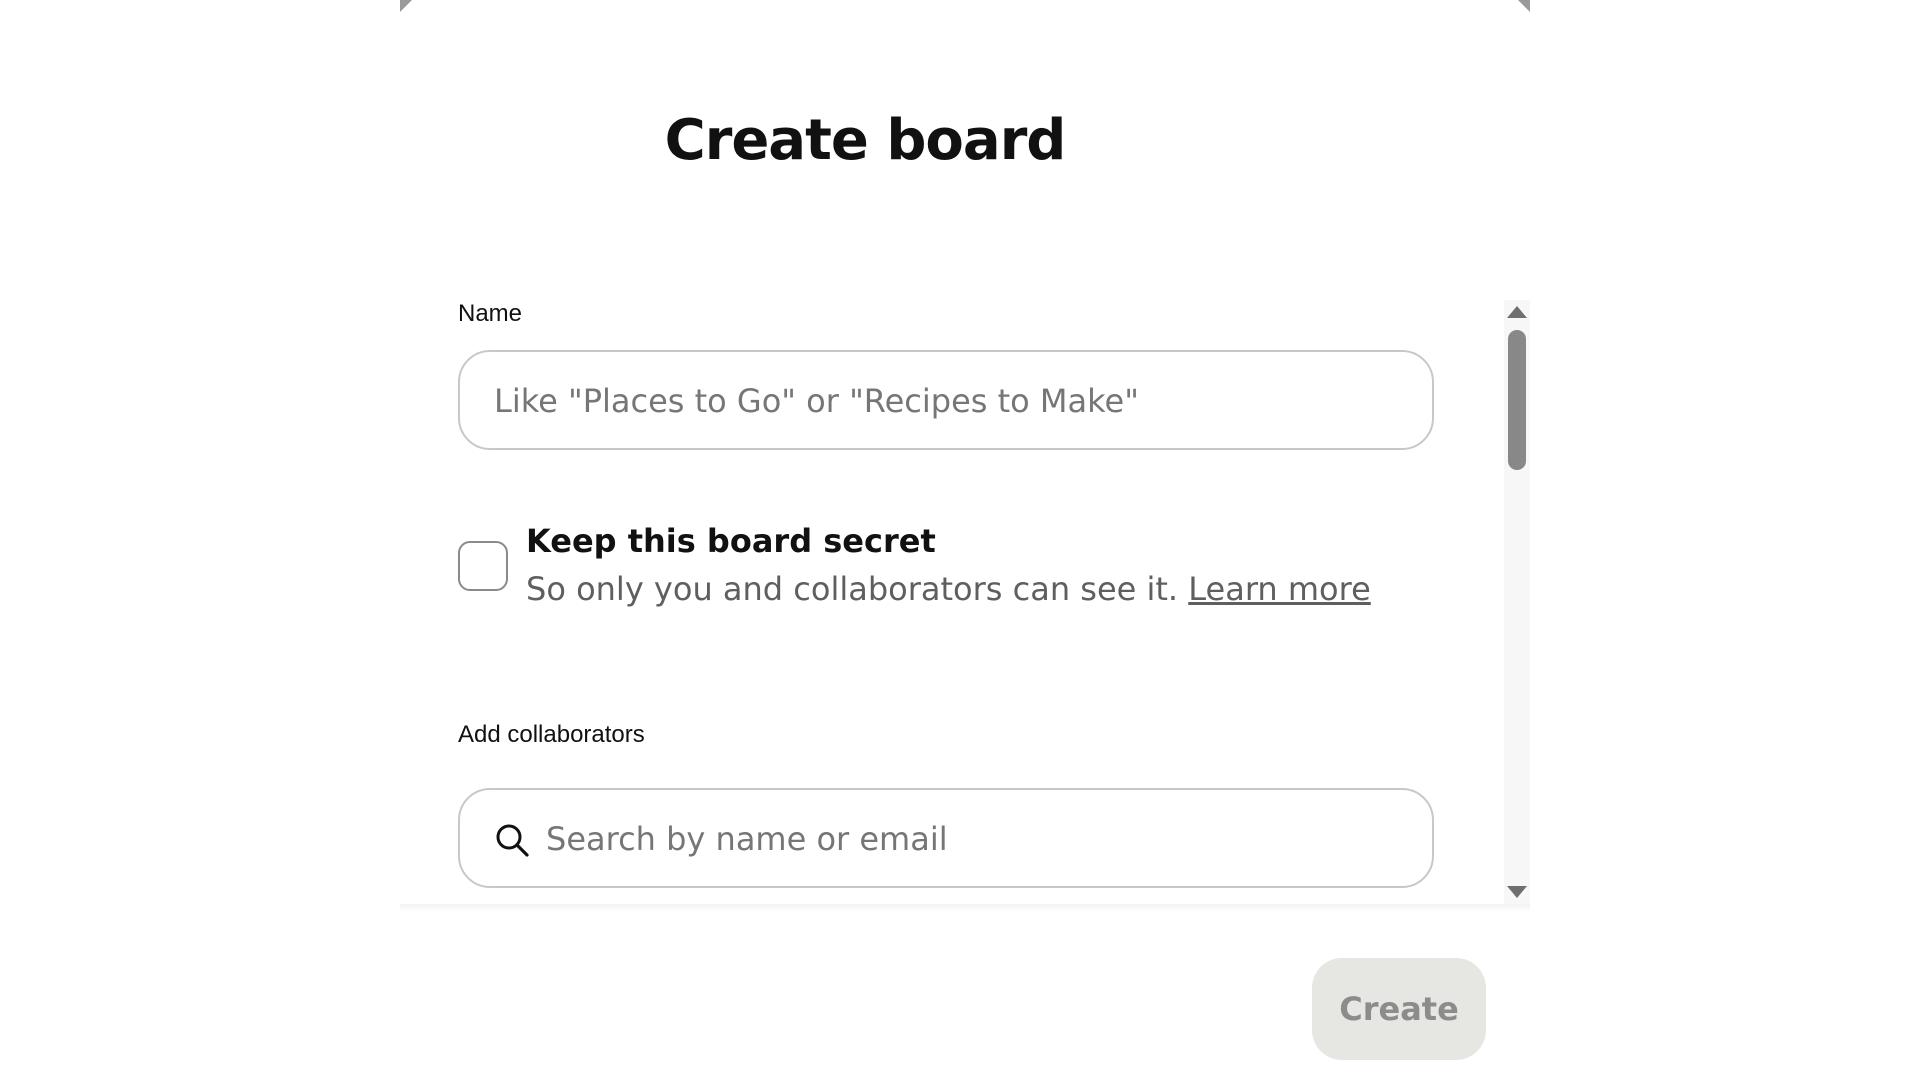 This screenshot has height=1080, width=1920. What do you see at coordinates (1517, 602) in the screenshot?
I see `vertical-scrollbar` at bounding box center [1517, 602].